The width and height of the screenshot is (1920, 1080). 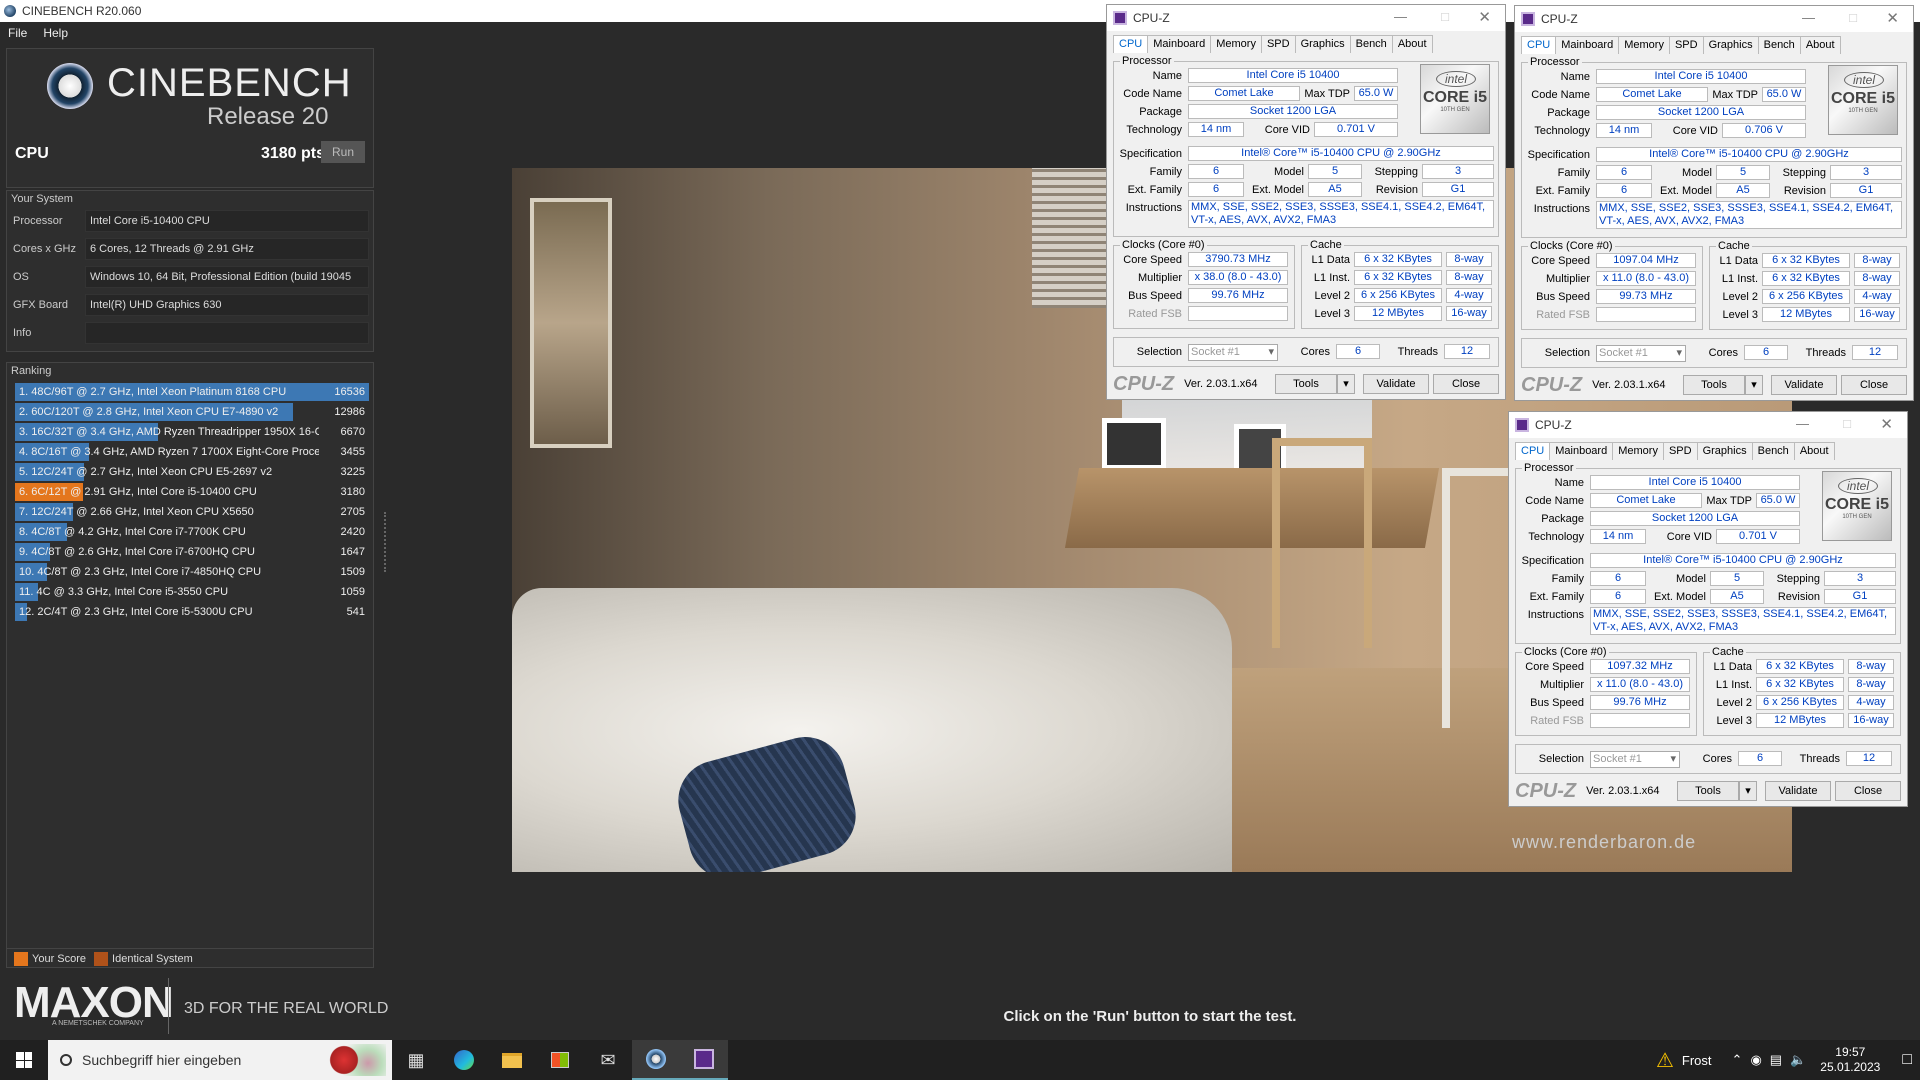 I want to click on field-label: Package, so click(x=1160, y=112).